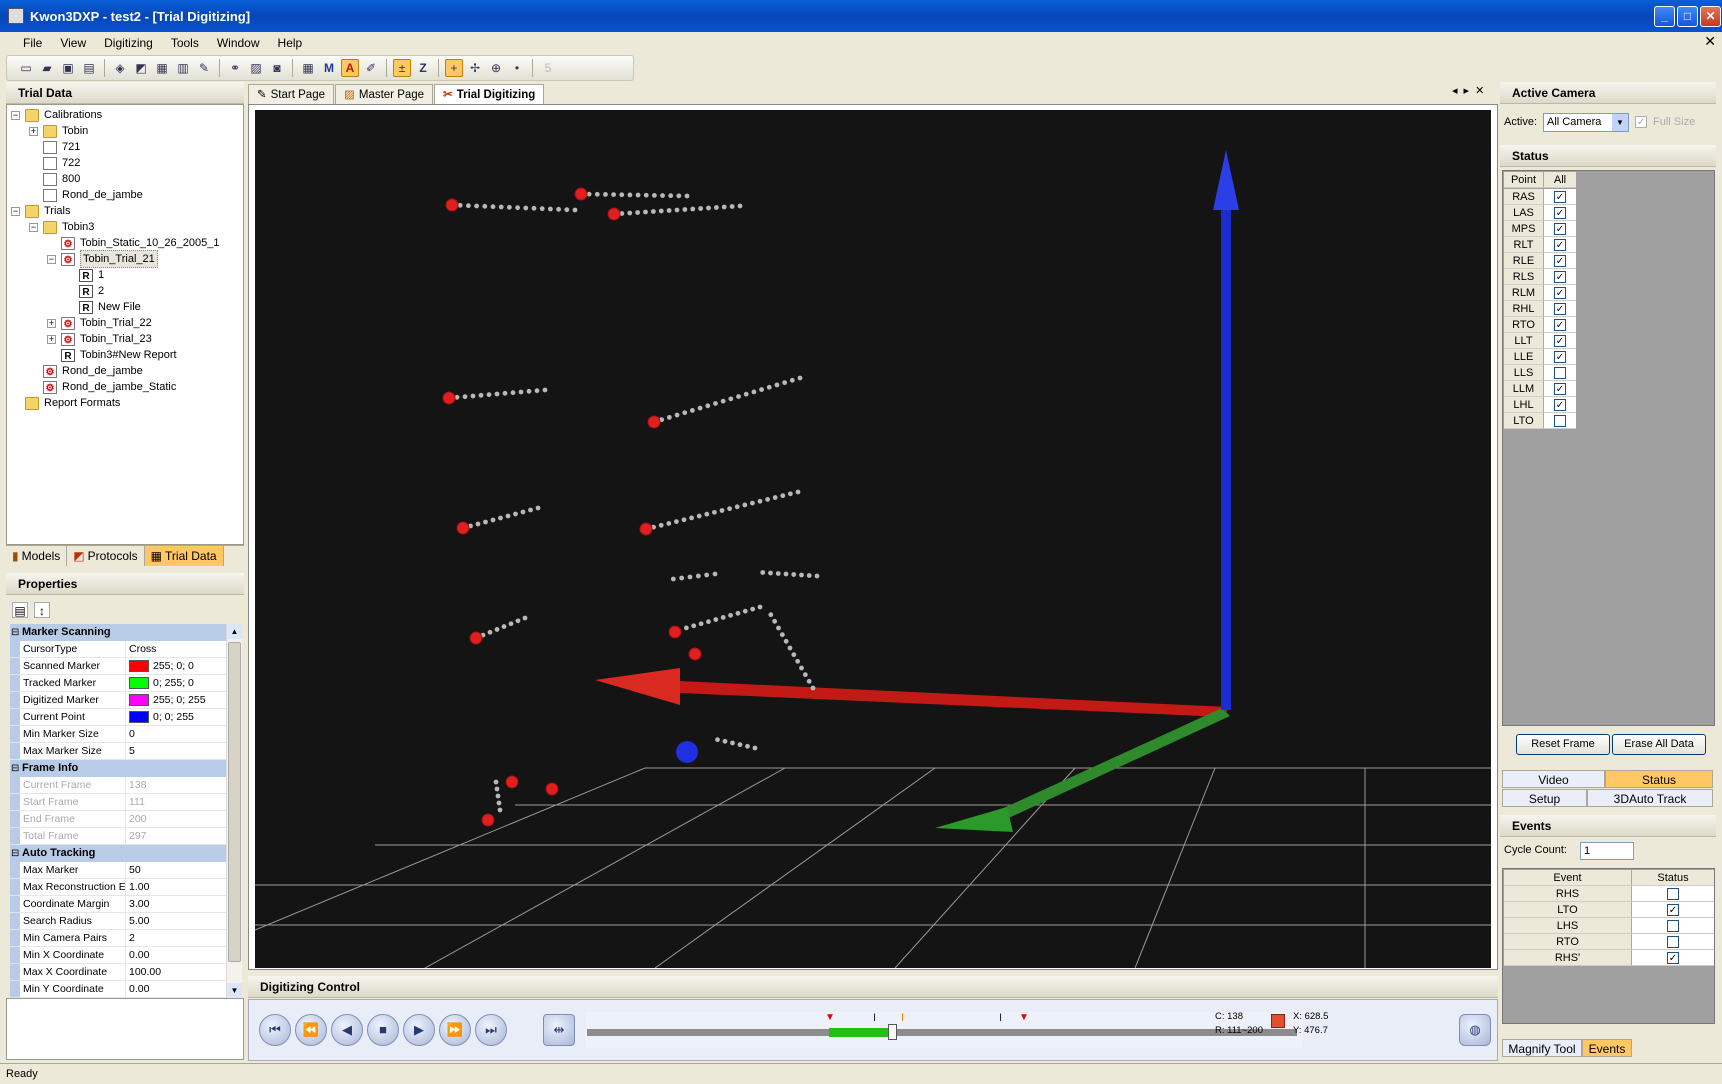  What do you see at coordinates (496, 68) in the screenshot?
I see `target-icon: ⊕` at bounding box center [496, 68].